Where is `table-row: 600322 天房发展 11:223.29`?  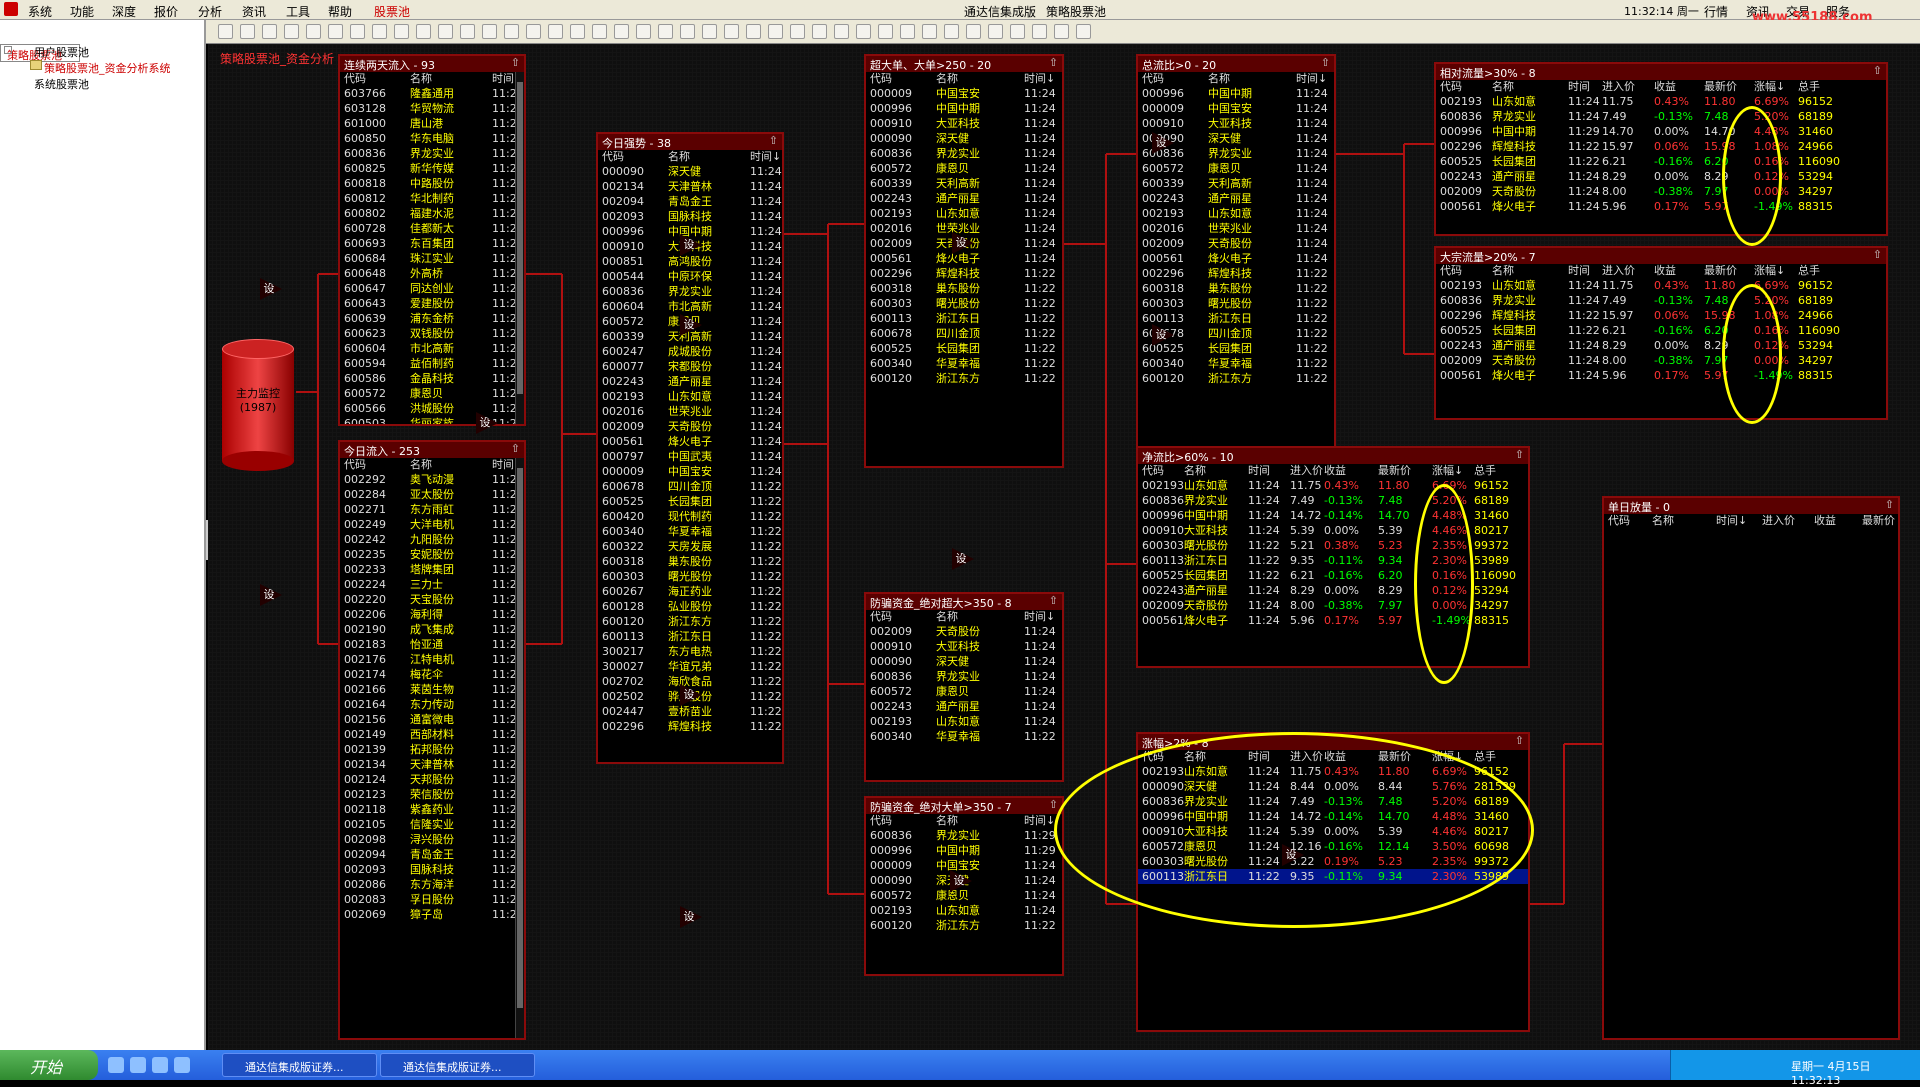 table-row: 600322 天房发展 11:223.29 is located at coordinates (690, 546).